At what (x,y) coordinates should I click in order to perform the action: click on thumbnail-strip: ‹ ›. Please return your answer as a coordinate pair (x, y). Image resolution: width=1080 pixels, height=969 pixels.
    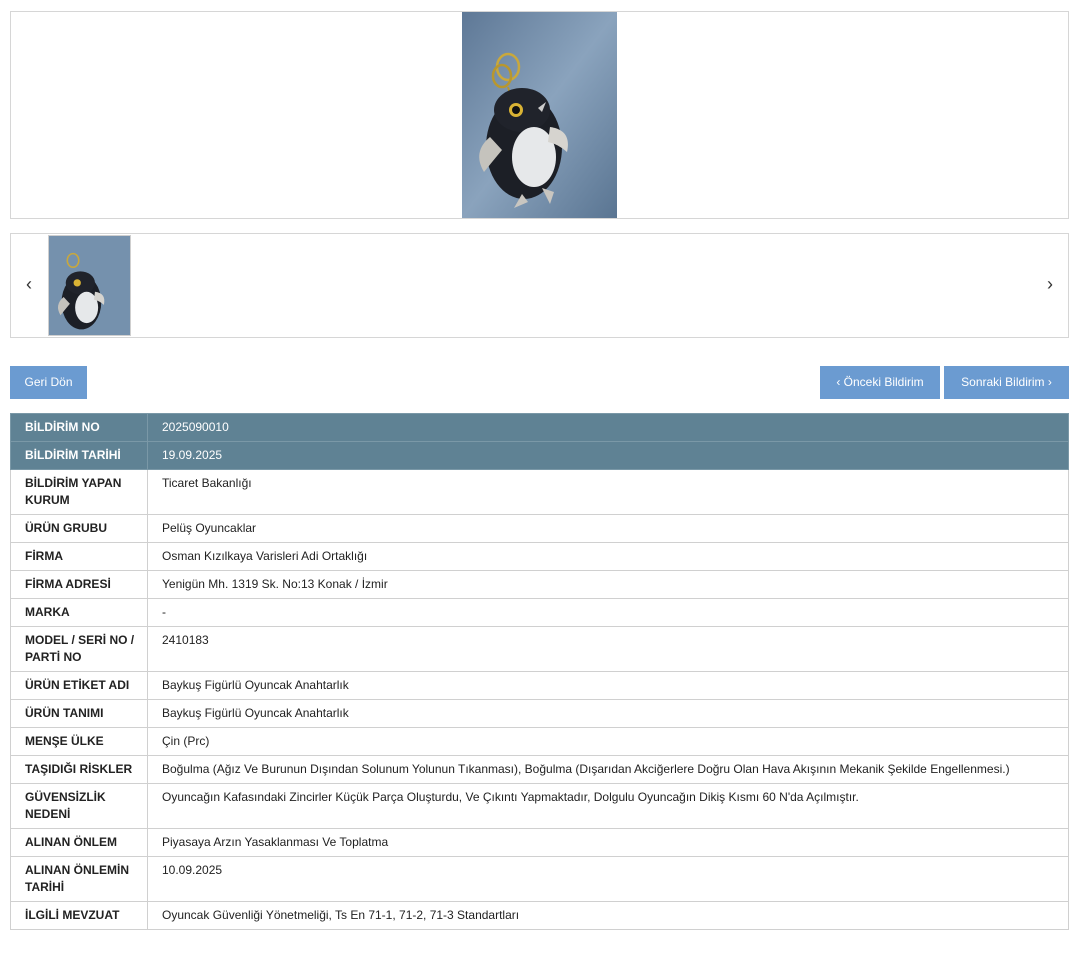
    Looking at the image, I should click on (539, 285).